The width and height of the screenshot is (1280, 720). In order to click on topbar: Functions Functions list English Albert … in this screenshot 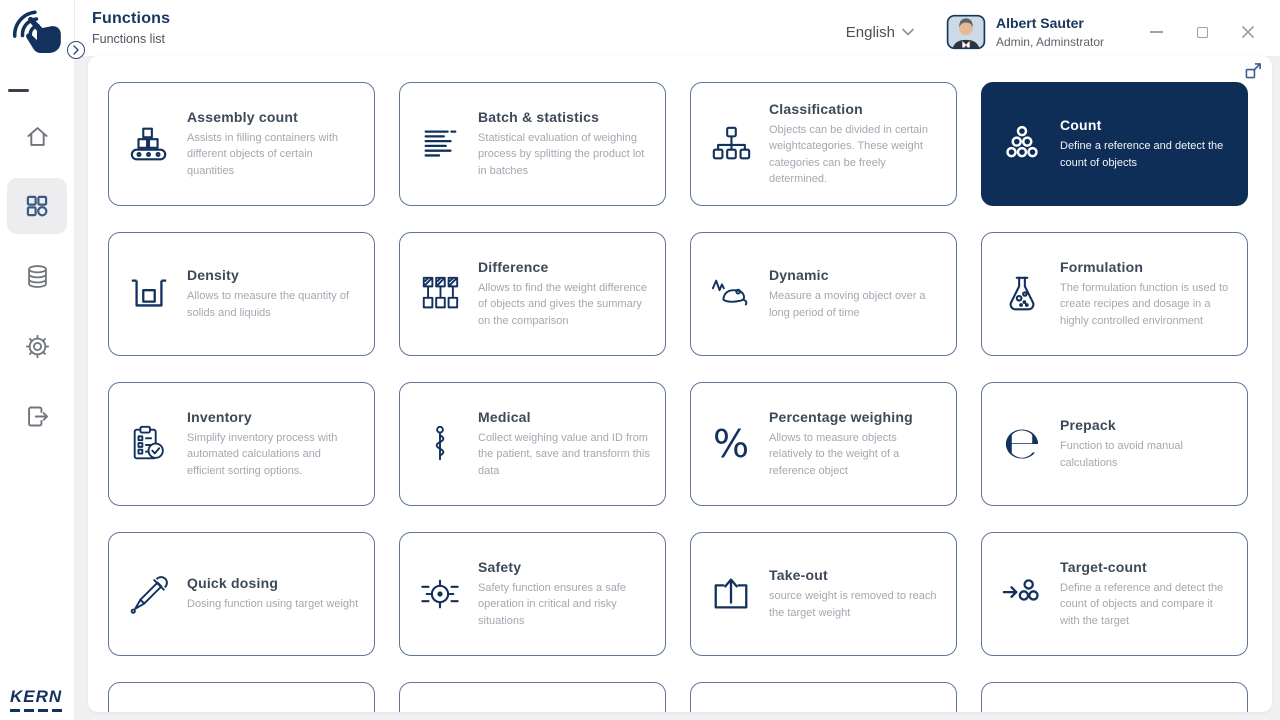, I will do `click(677, 28)`.